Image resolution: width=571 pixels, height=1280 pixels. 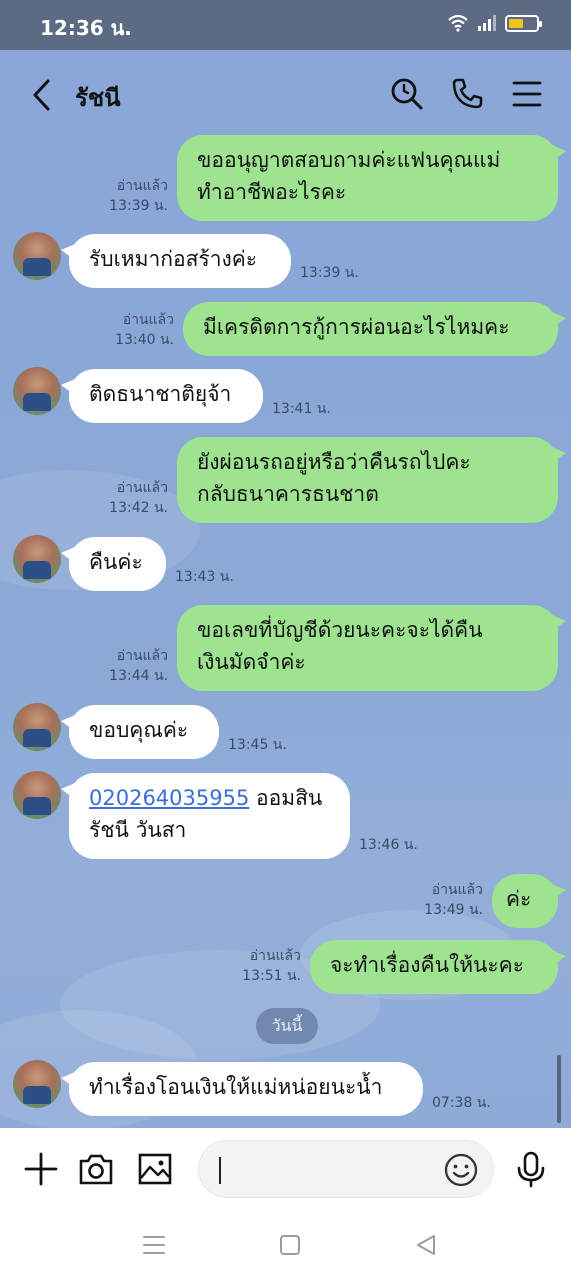 I want to click on message-time: 13:44 น., so click(x=138, y=676).